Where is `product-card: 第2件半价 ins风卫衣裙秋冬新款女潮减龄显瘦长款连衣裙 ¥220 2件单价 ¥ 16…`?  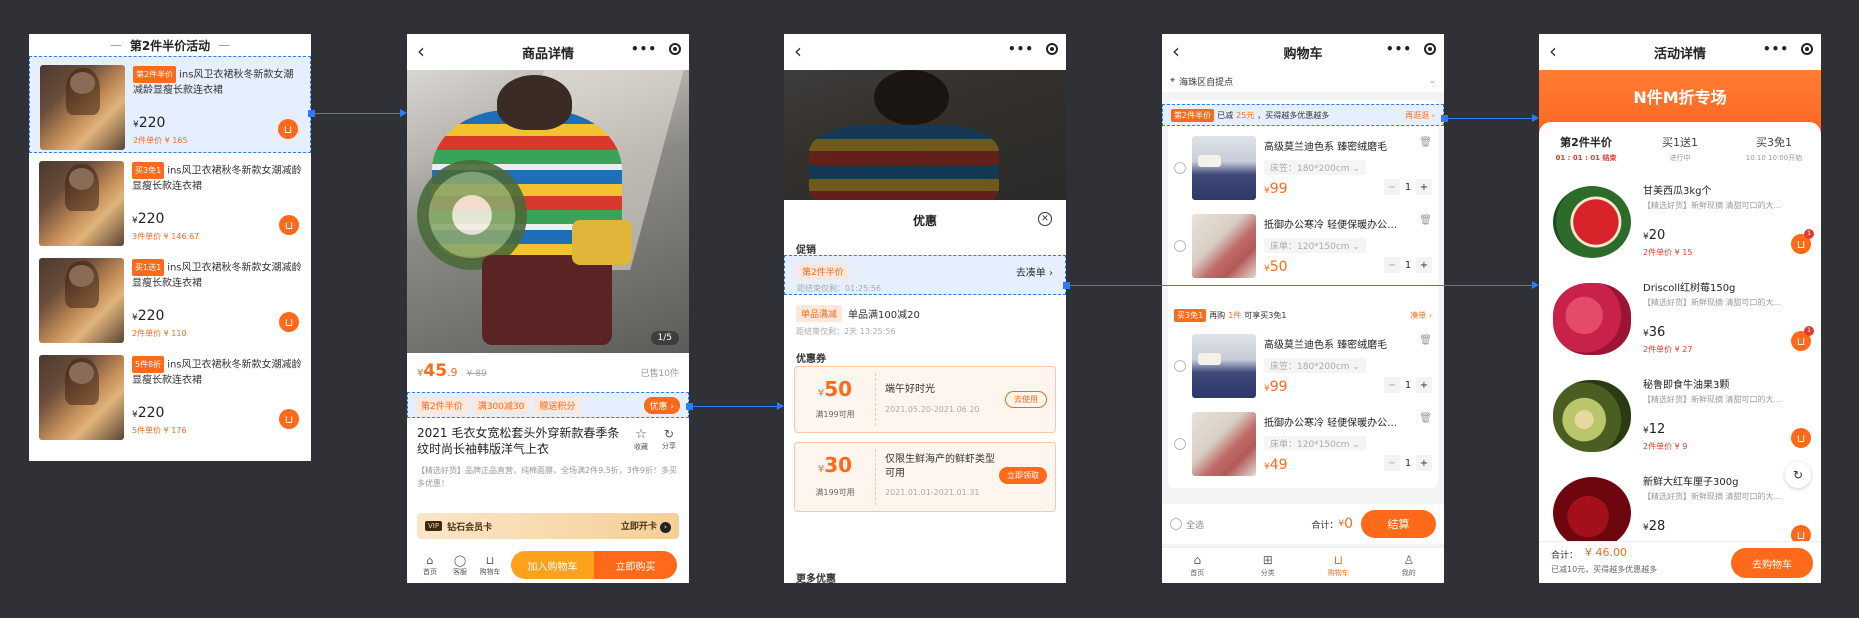 product-card: 第2件半价 ins风卫衣裙秋冬新款女潮减龄显瘦长款连衣裙 ¥220 2件单价 ¥ 16… is located at coordinates (170, 104).